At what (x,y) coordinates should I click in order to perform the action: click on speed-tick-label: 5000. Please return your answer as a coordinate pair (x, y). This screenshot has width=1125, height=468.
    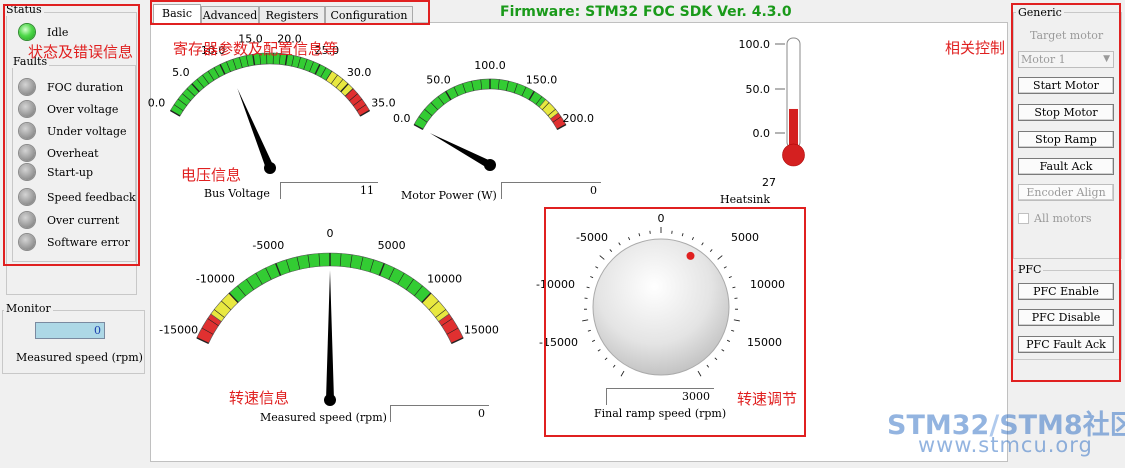
    Looking at the image, I should click on (392, 245).